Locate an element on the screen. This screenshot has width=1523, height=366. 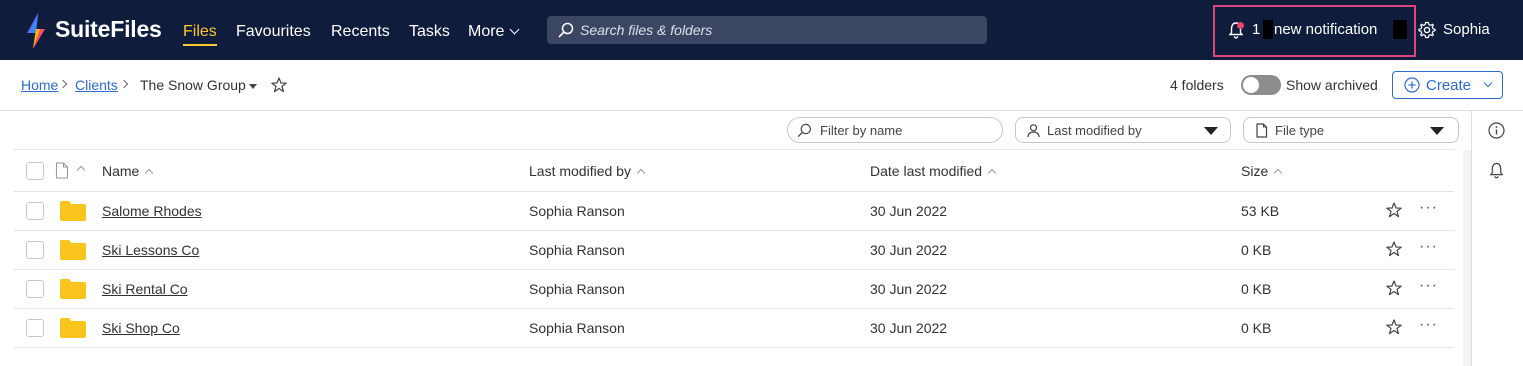
filter-by-name-placeholder: Filter by name is located at coordinates (861, 130).